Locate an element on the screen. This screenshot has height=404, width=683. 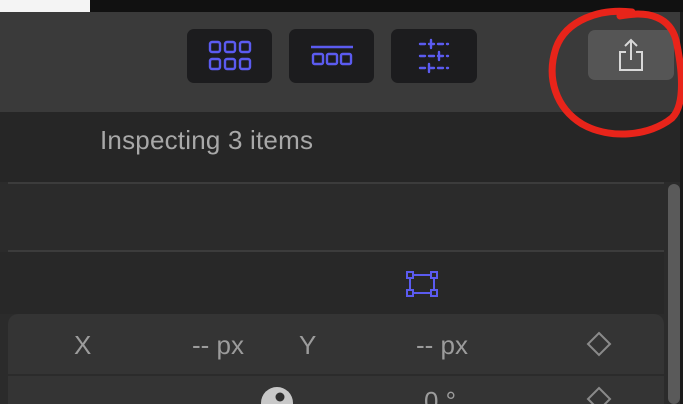
rotation-value: 0 ° is located at coordinates (440, 395).